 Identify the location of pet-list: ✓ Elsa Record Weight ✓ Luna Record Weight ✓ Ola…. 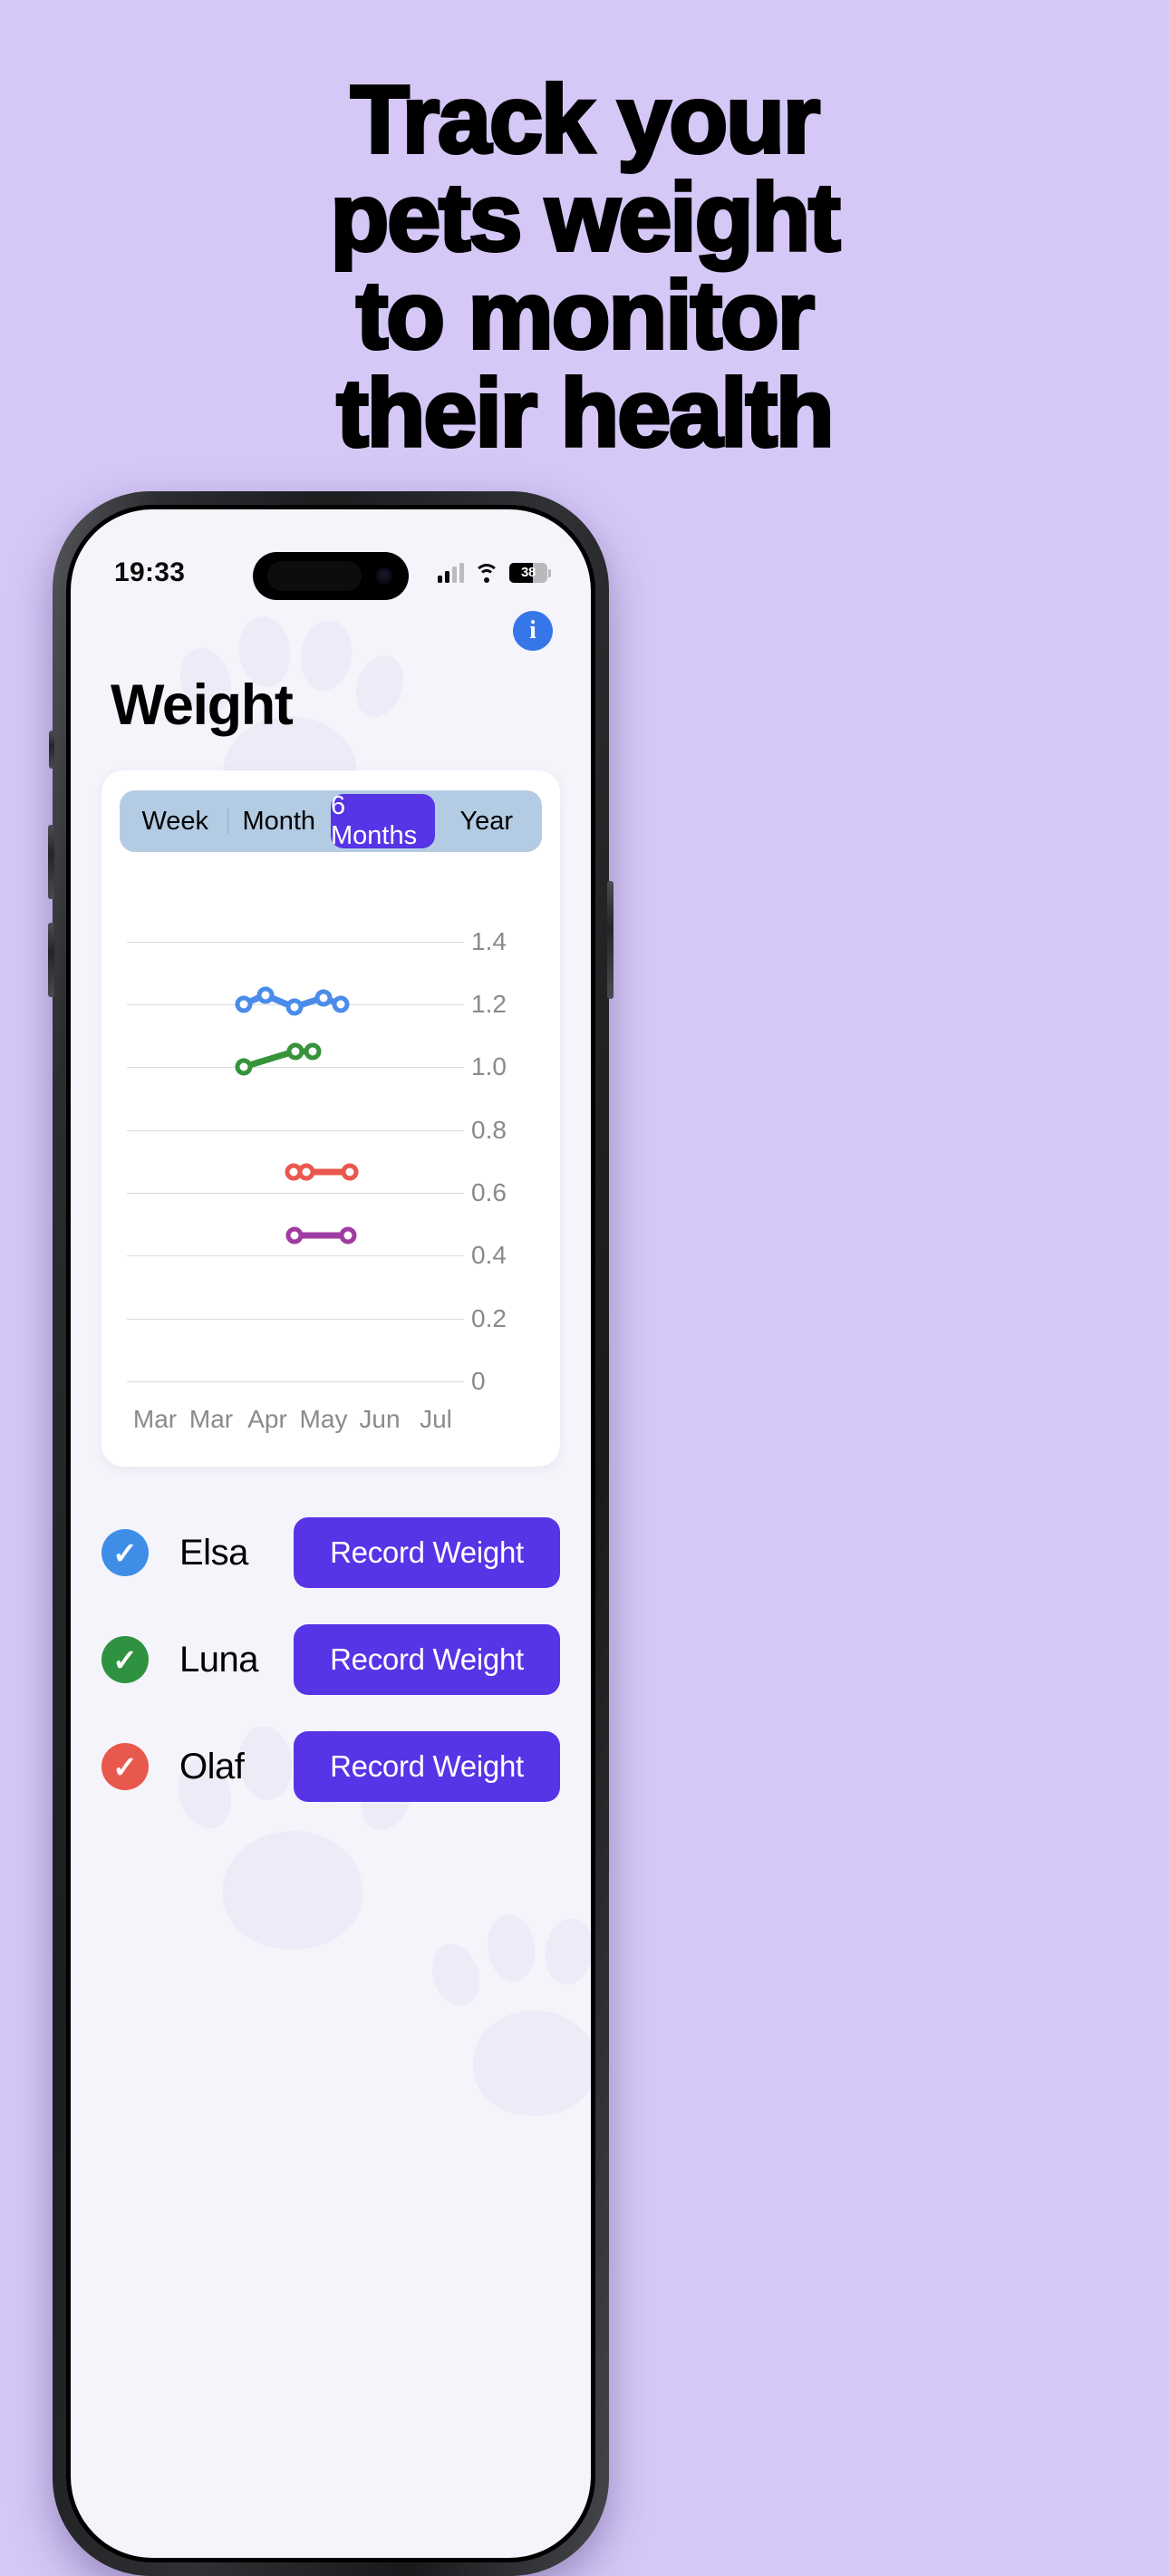
(331, 1643).